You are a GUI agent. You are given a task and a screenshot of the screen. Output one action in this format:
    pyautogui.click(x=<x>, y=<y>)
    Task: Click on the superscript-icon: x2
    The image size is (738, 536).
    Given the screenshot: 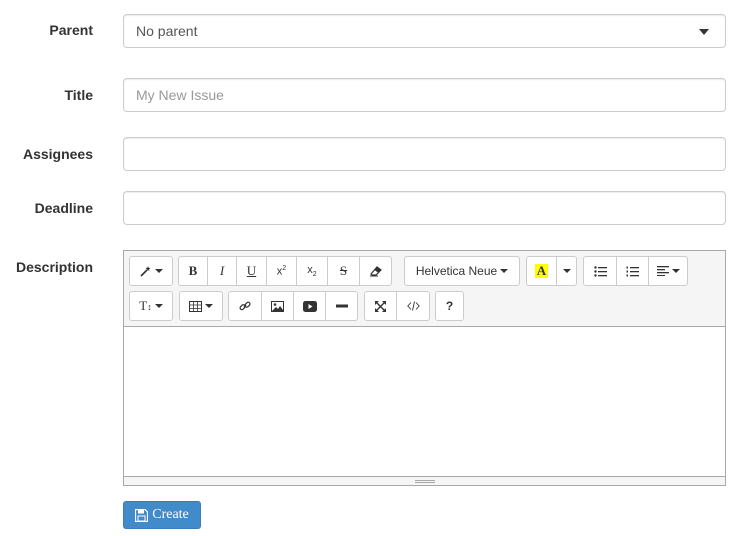 What is the action you would take?
    pyautogui.click(x=281, y=271)
    